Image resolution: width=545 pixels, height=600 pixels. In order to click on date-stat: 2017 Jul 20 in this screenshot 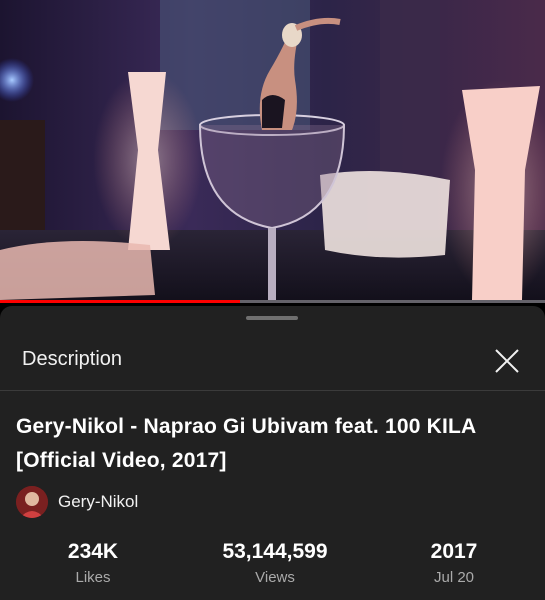, I will do `click(454, 563)`.